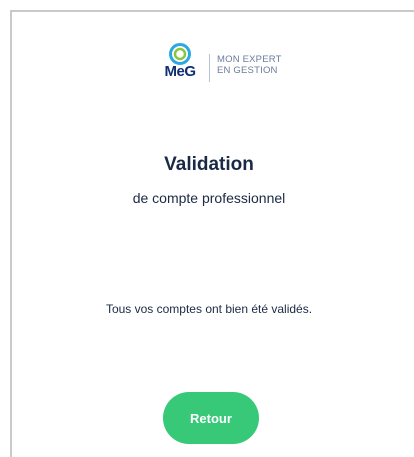 Image resolution: width=414 pixels, height=457 pixels. What do you see at coordinates (209, 198) in the screenshot?
I see `page-subtitle: de compte professionnel` at bounding box center [209, 198].